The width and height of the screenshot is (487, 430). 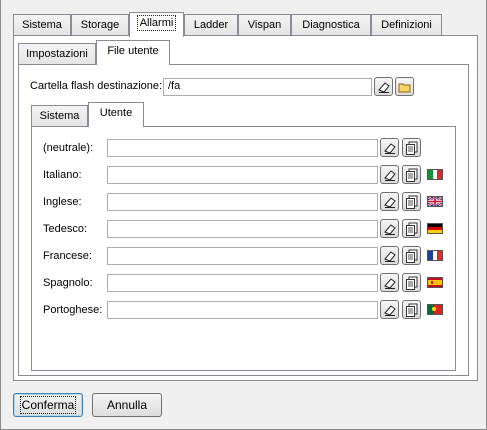 What do you see at coordinates (435, 282) in the screenshot?
I see `spain-flag` at bounding box center [435, 282].